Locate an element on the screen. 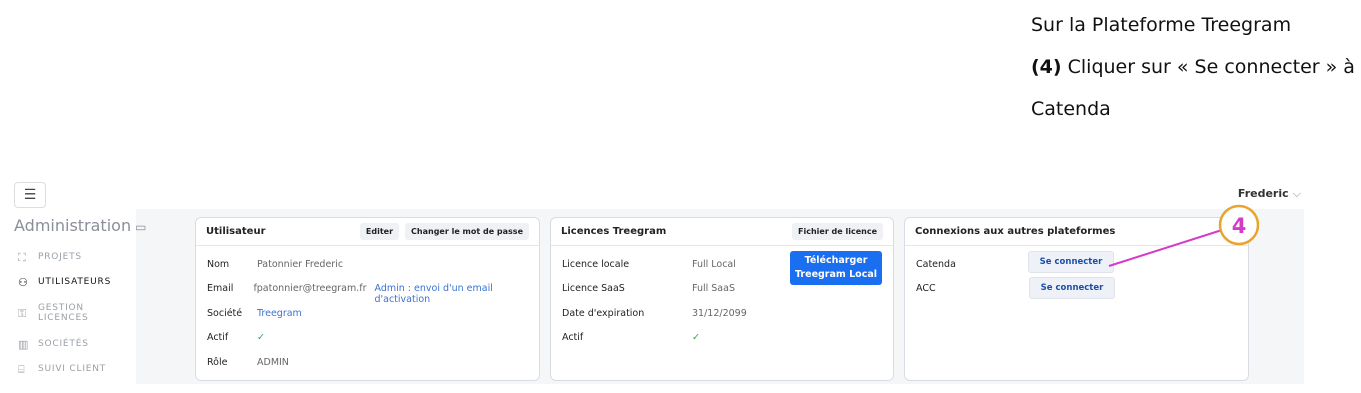 The width and height of the screenshot is (1361, 393). annotation-overlay: 4 is located at coordinates (1184, 235).